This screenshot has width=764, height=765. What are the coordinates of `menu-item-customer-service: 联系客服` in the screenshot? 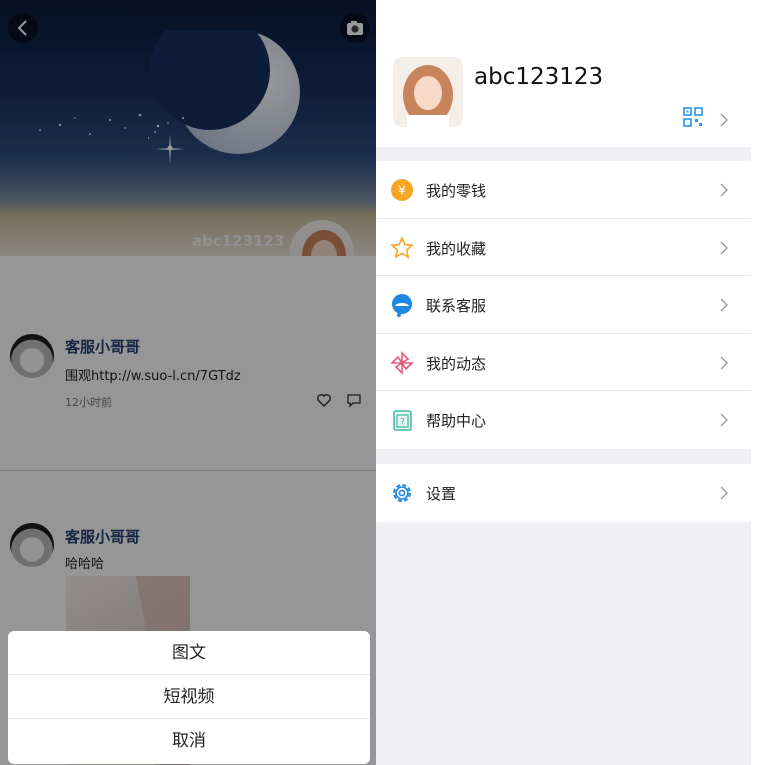 It's located at (563, 305).